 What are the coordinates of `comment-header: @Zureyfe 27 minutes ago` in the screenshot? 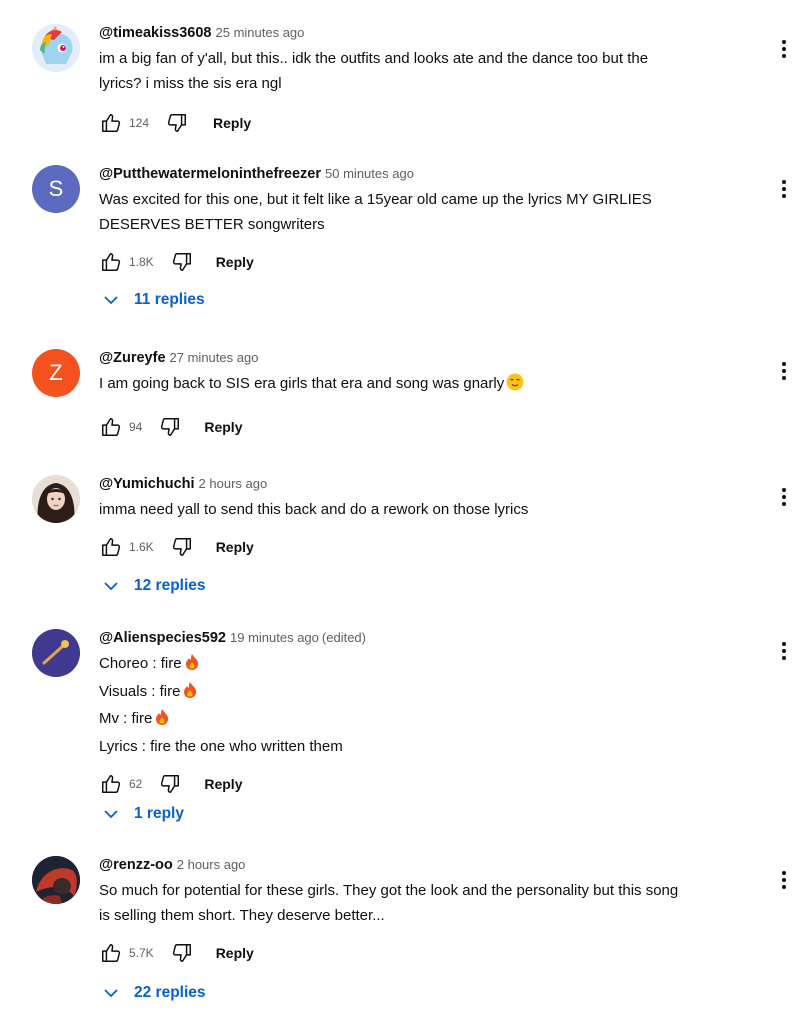 It's located at (428, 358).